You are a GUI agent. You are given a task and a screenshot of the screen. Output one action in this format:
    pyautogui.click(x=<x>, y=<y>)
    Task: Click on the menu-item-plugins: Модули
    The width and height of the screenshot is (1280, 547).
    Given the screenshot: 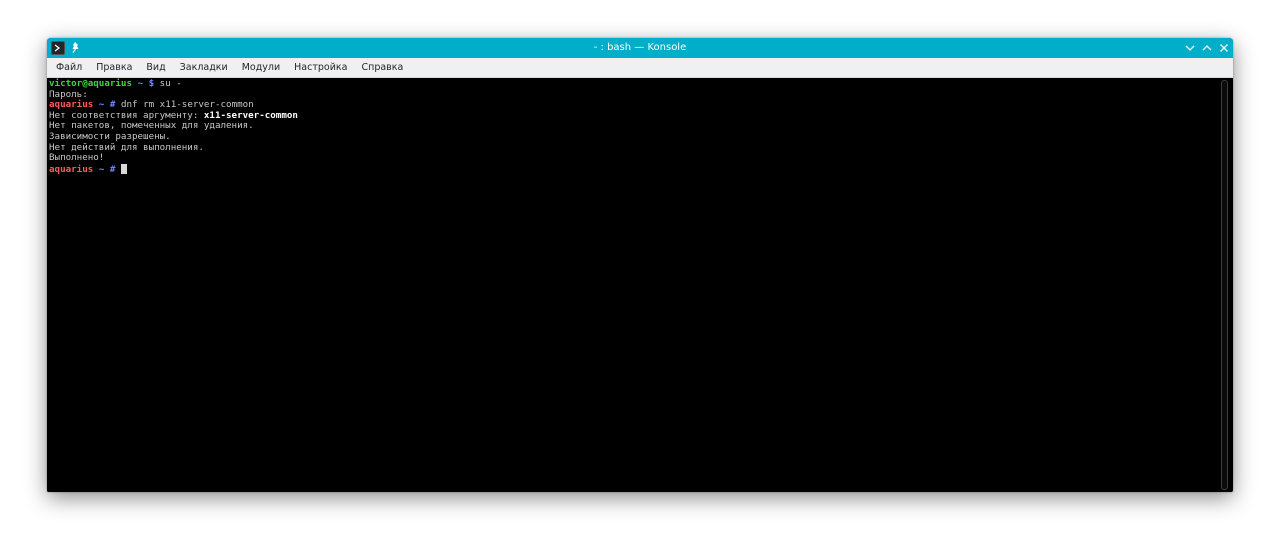 What is the action you would take?
    pyautogui.click(x=261, y=68)
    